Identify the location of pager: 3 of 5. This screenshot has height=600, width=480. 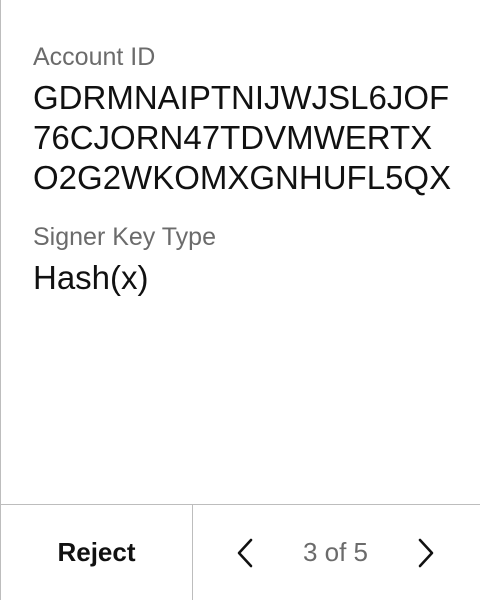
(336, 552).